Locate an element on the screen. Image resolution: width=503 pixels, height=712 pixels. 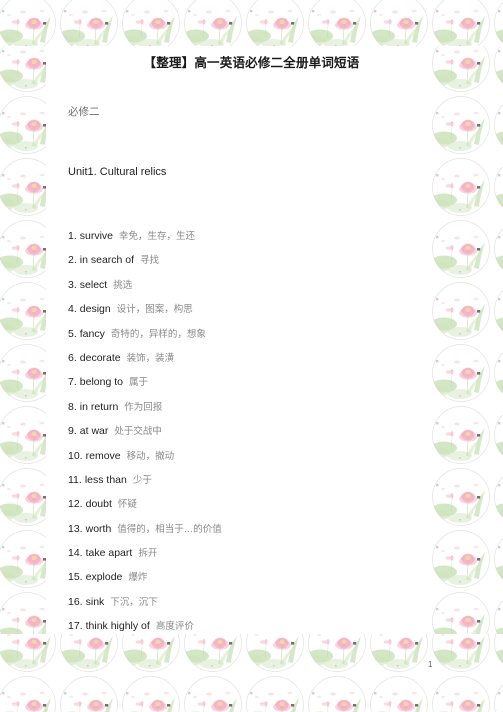
vocabulary-term: sink is located at coordinates (95, 601).